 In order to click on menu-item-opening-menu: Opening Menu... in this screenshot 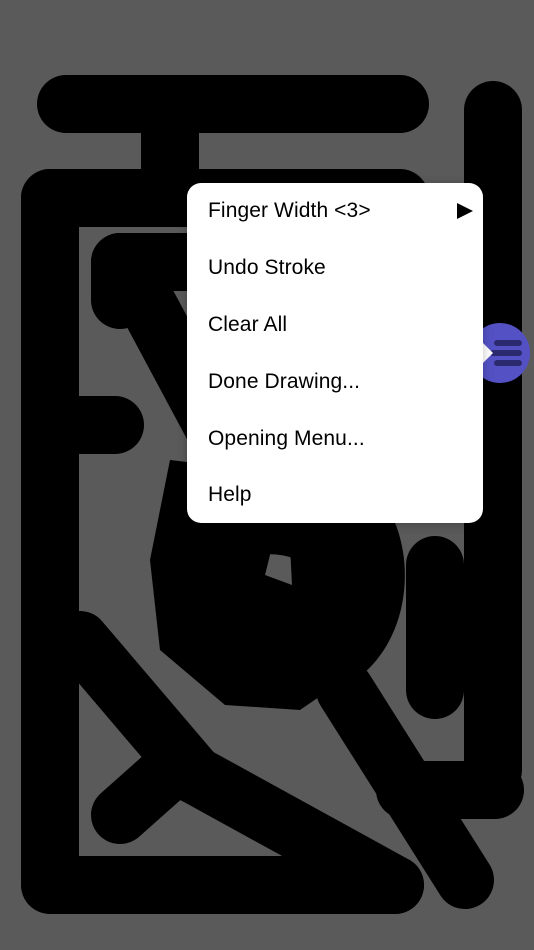, I will do `click(335, 438)`.